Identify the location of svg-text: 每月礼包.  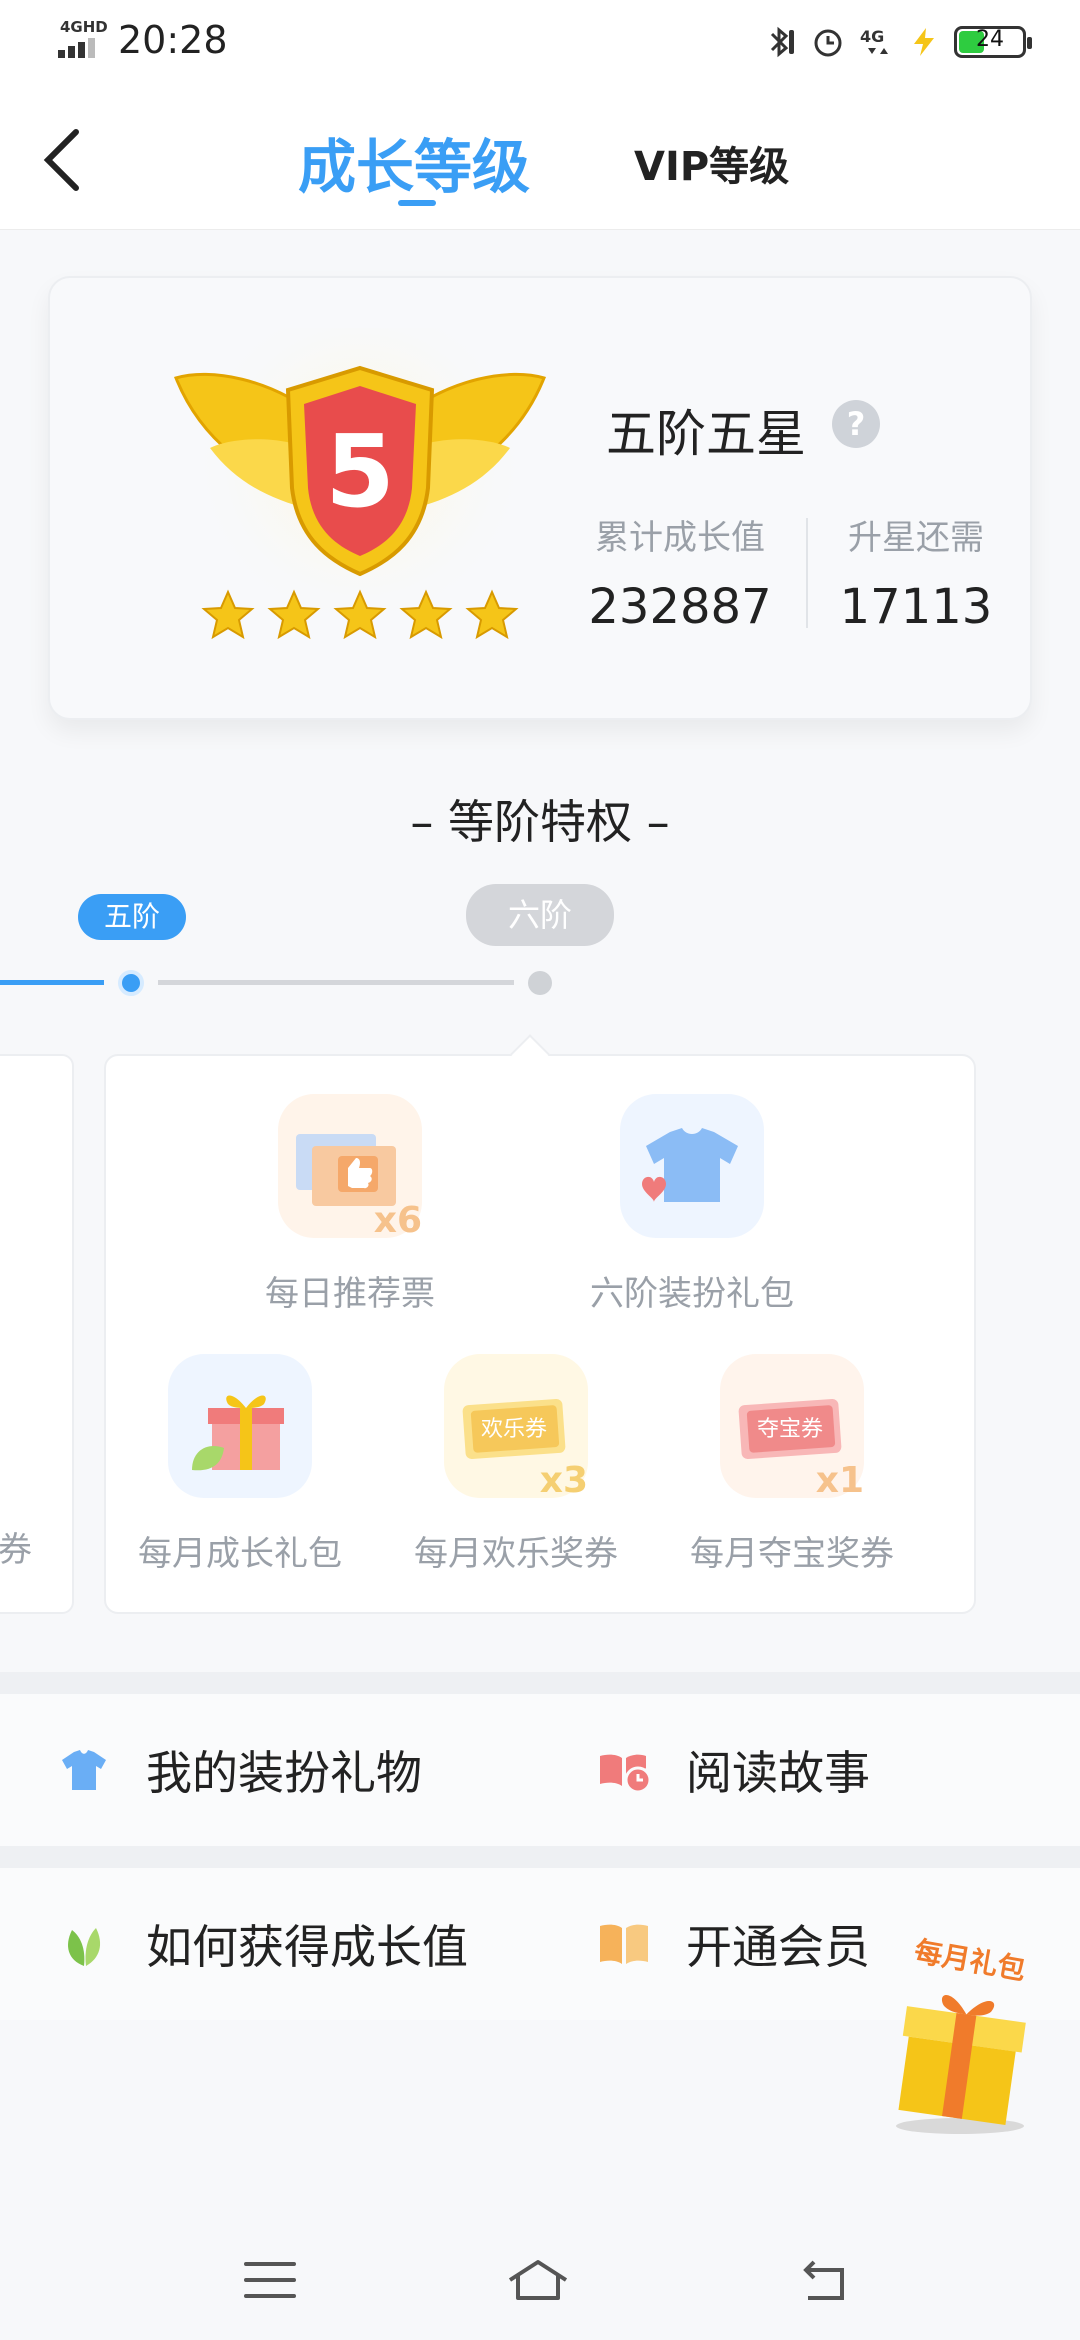
(970, 1961).